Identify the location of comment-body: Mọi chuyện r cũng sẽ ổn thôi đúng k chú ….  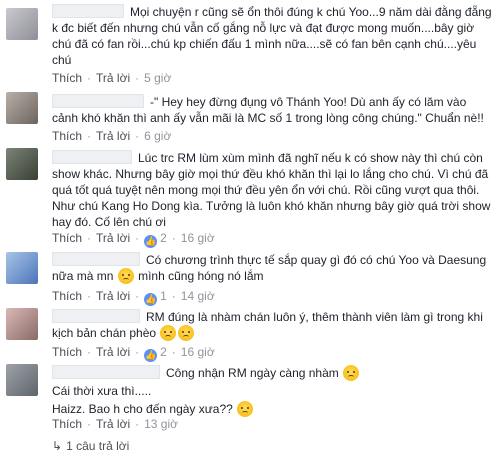
(272, 36).